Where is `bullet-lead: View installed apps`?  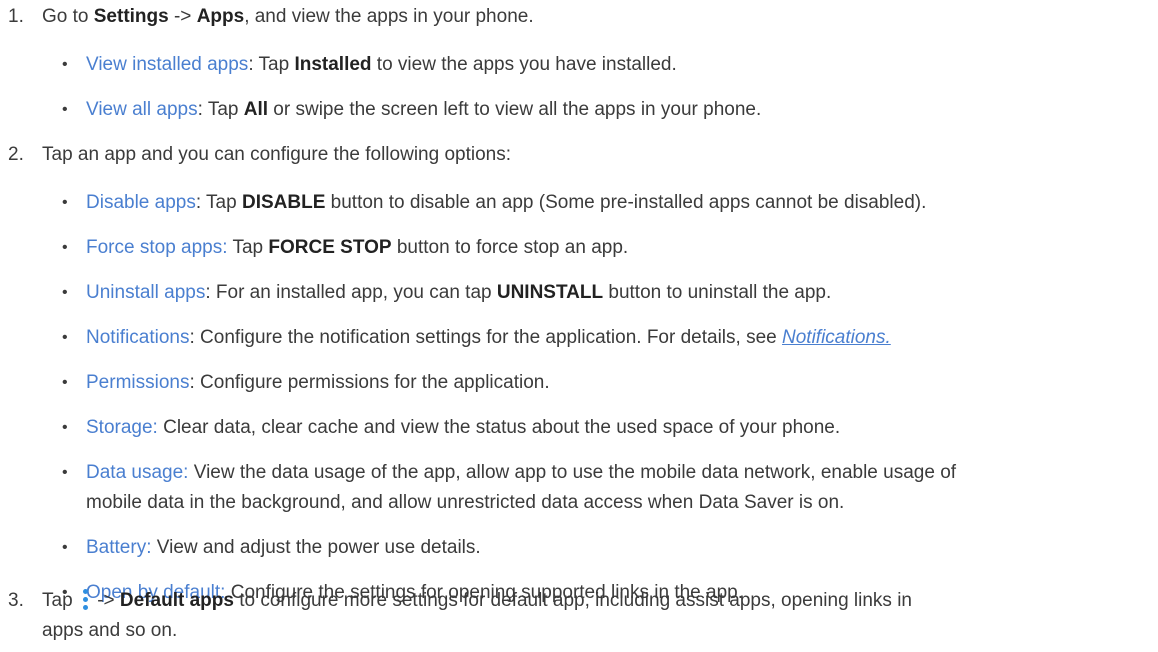 bullet-lead: View installed apps is located at coordinates (167, 64).